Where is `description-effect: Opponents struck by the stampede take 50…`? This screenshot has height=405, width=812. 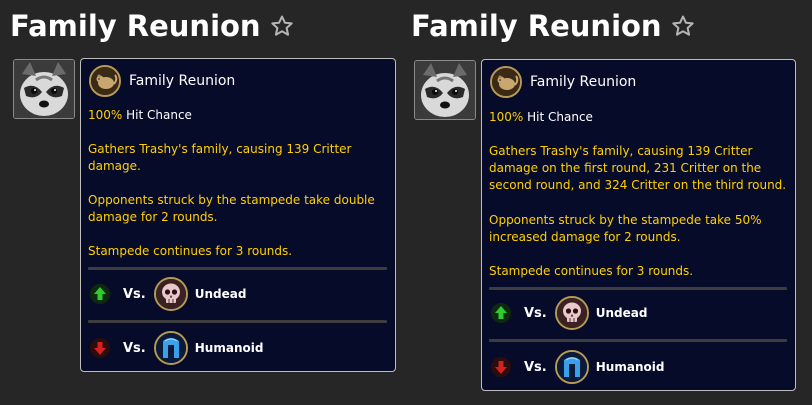
description-effect: Opponents struck by the stampede take 50… is located at coordinates (638, 229).